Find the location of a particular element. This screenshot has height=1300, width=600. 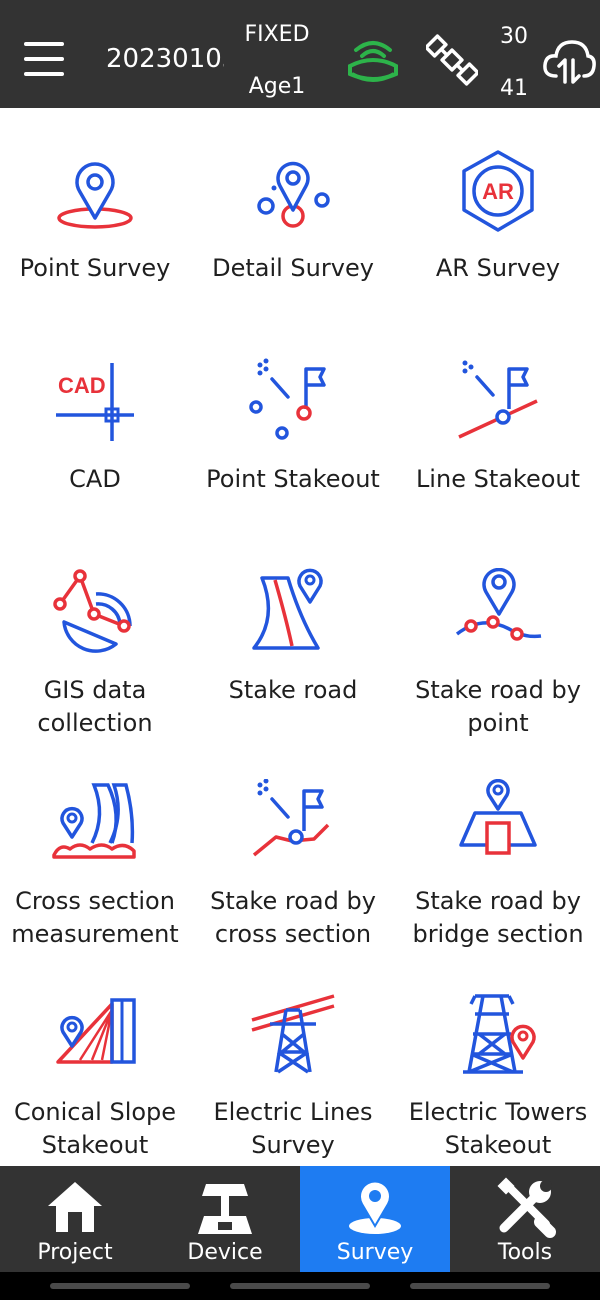

nav-survey: Survey is located at coordinates (375, 1219).